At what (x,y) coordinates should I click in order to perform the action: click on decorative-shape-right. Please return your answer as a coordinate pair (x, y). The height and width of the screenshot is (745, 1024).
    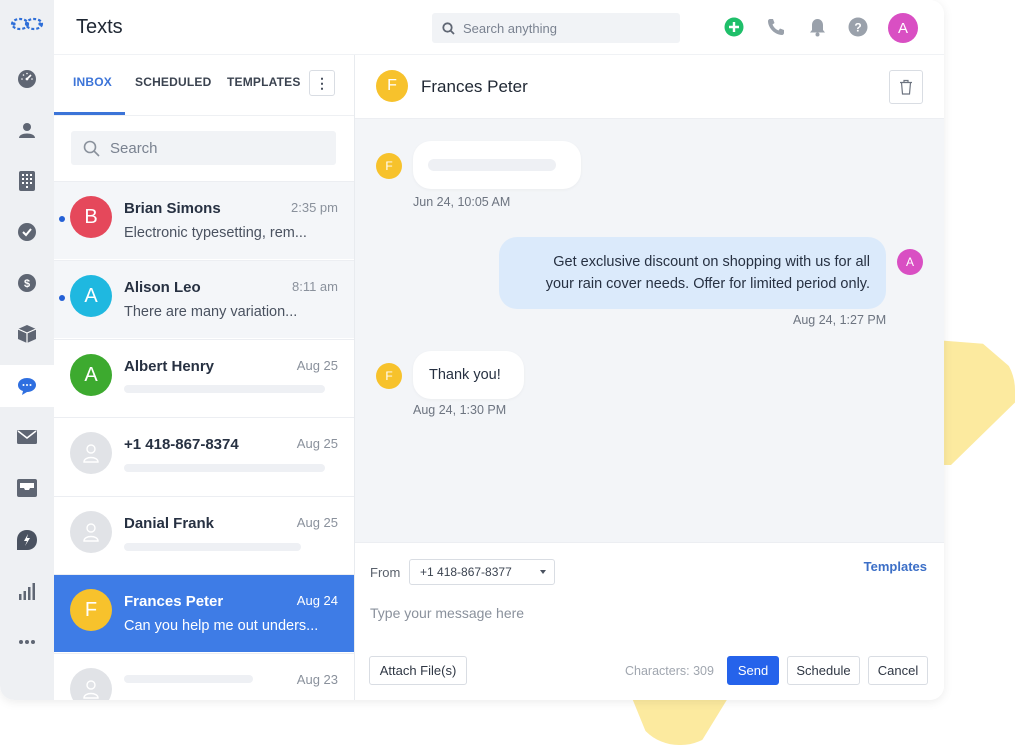
    Looking at the image, I should click on (975, 402).